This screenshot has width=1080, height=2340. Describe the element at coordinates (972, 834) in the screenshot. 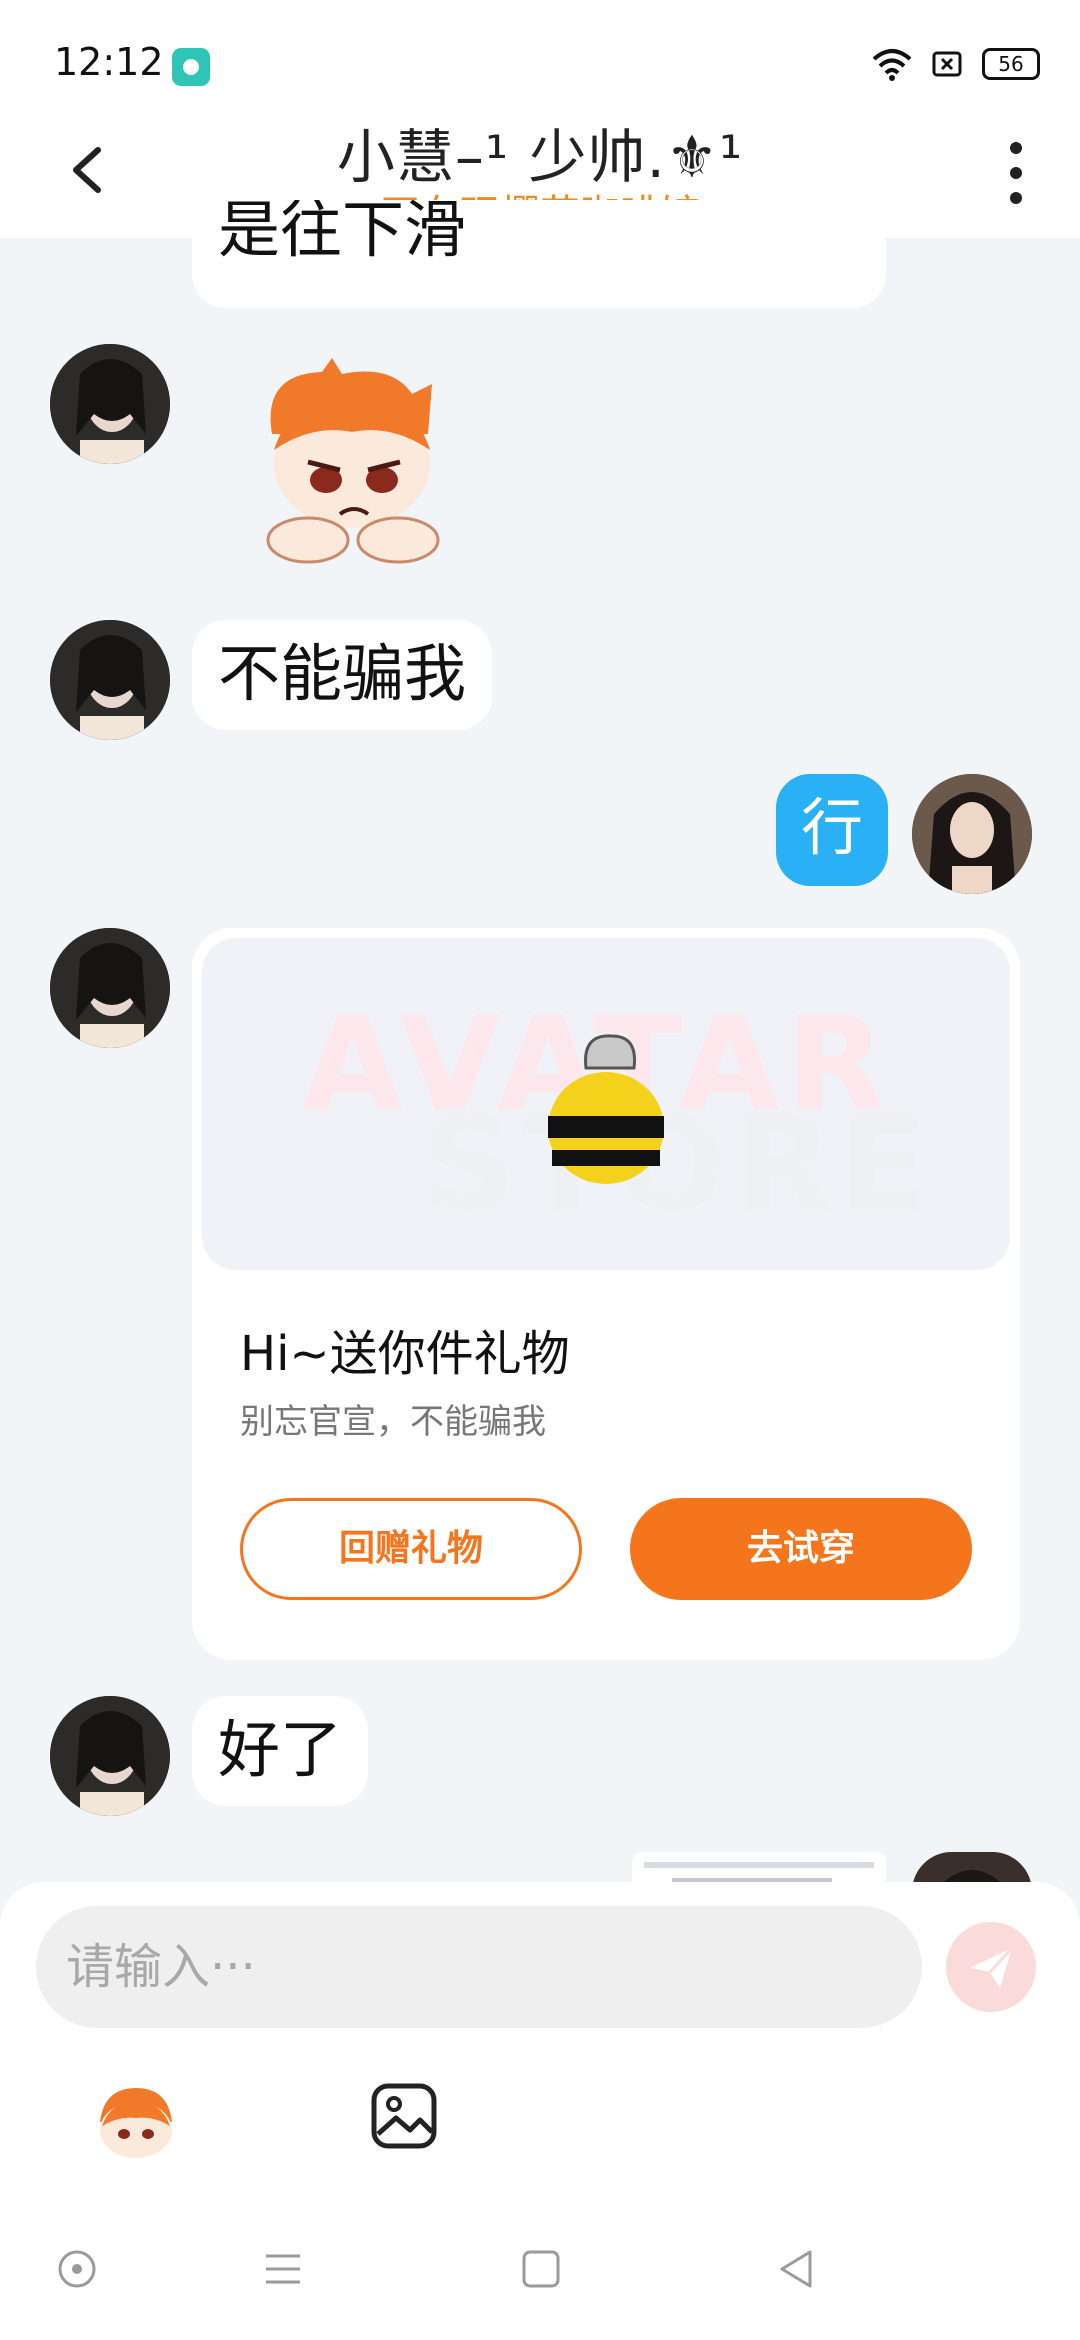

I see `avatar-self` at that location.